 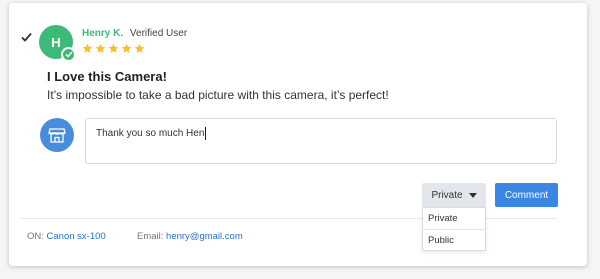 What do you see at coordinates (56, 42) in the screenshot?
I see `author-initial: H` at bounding box center [56, 42].